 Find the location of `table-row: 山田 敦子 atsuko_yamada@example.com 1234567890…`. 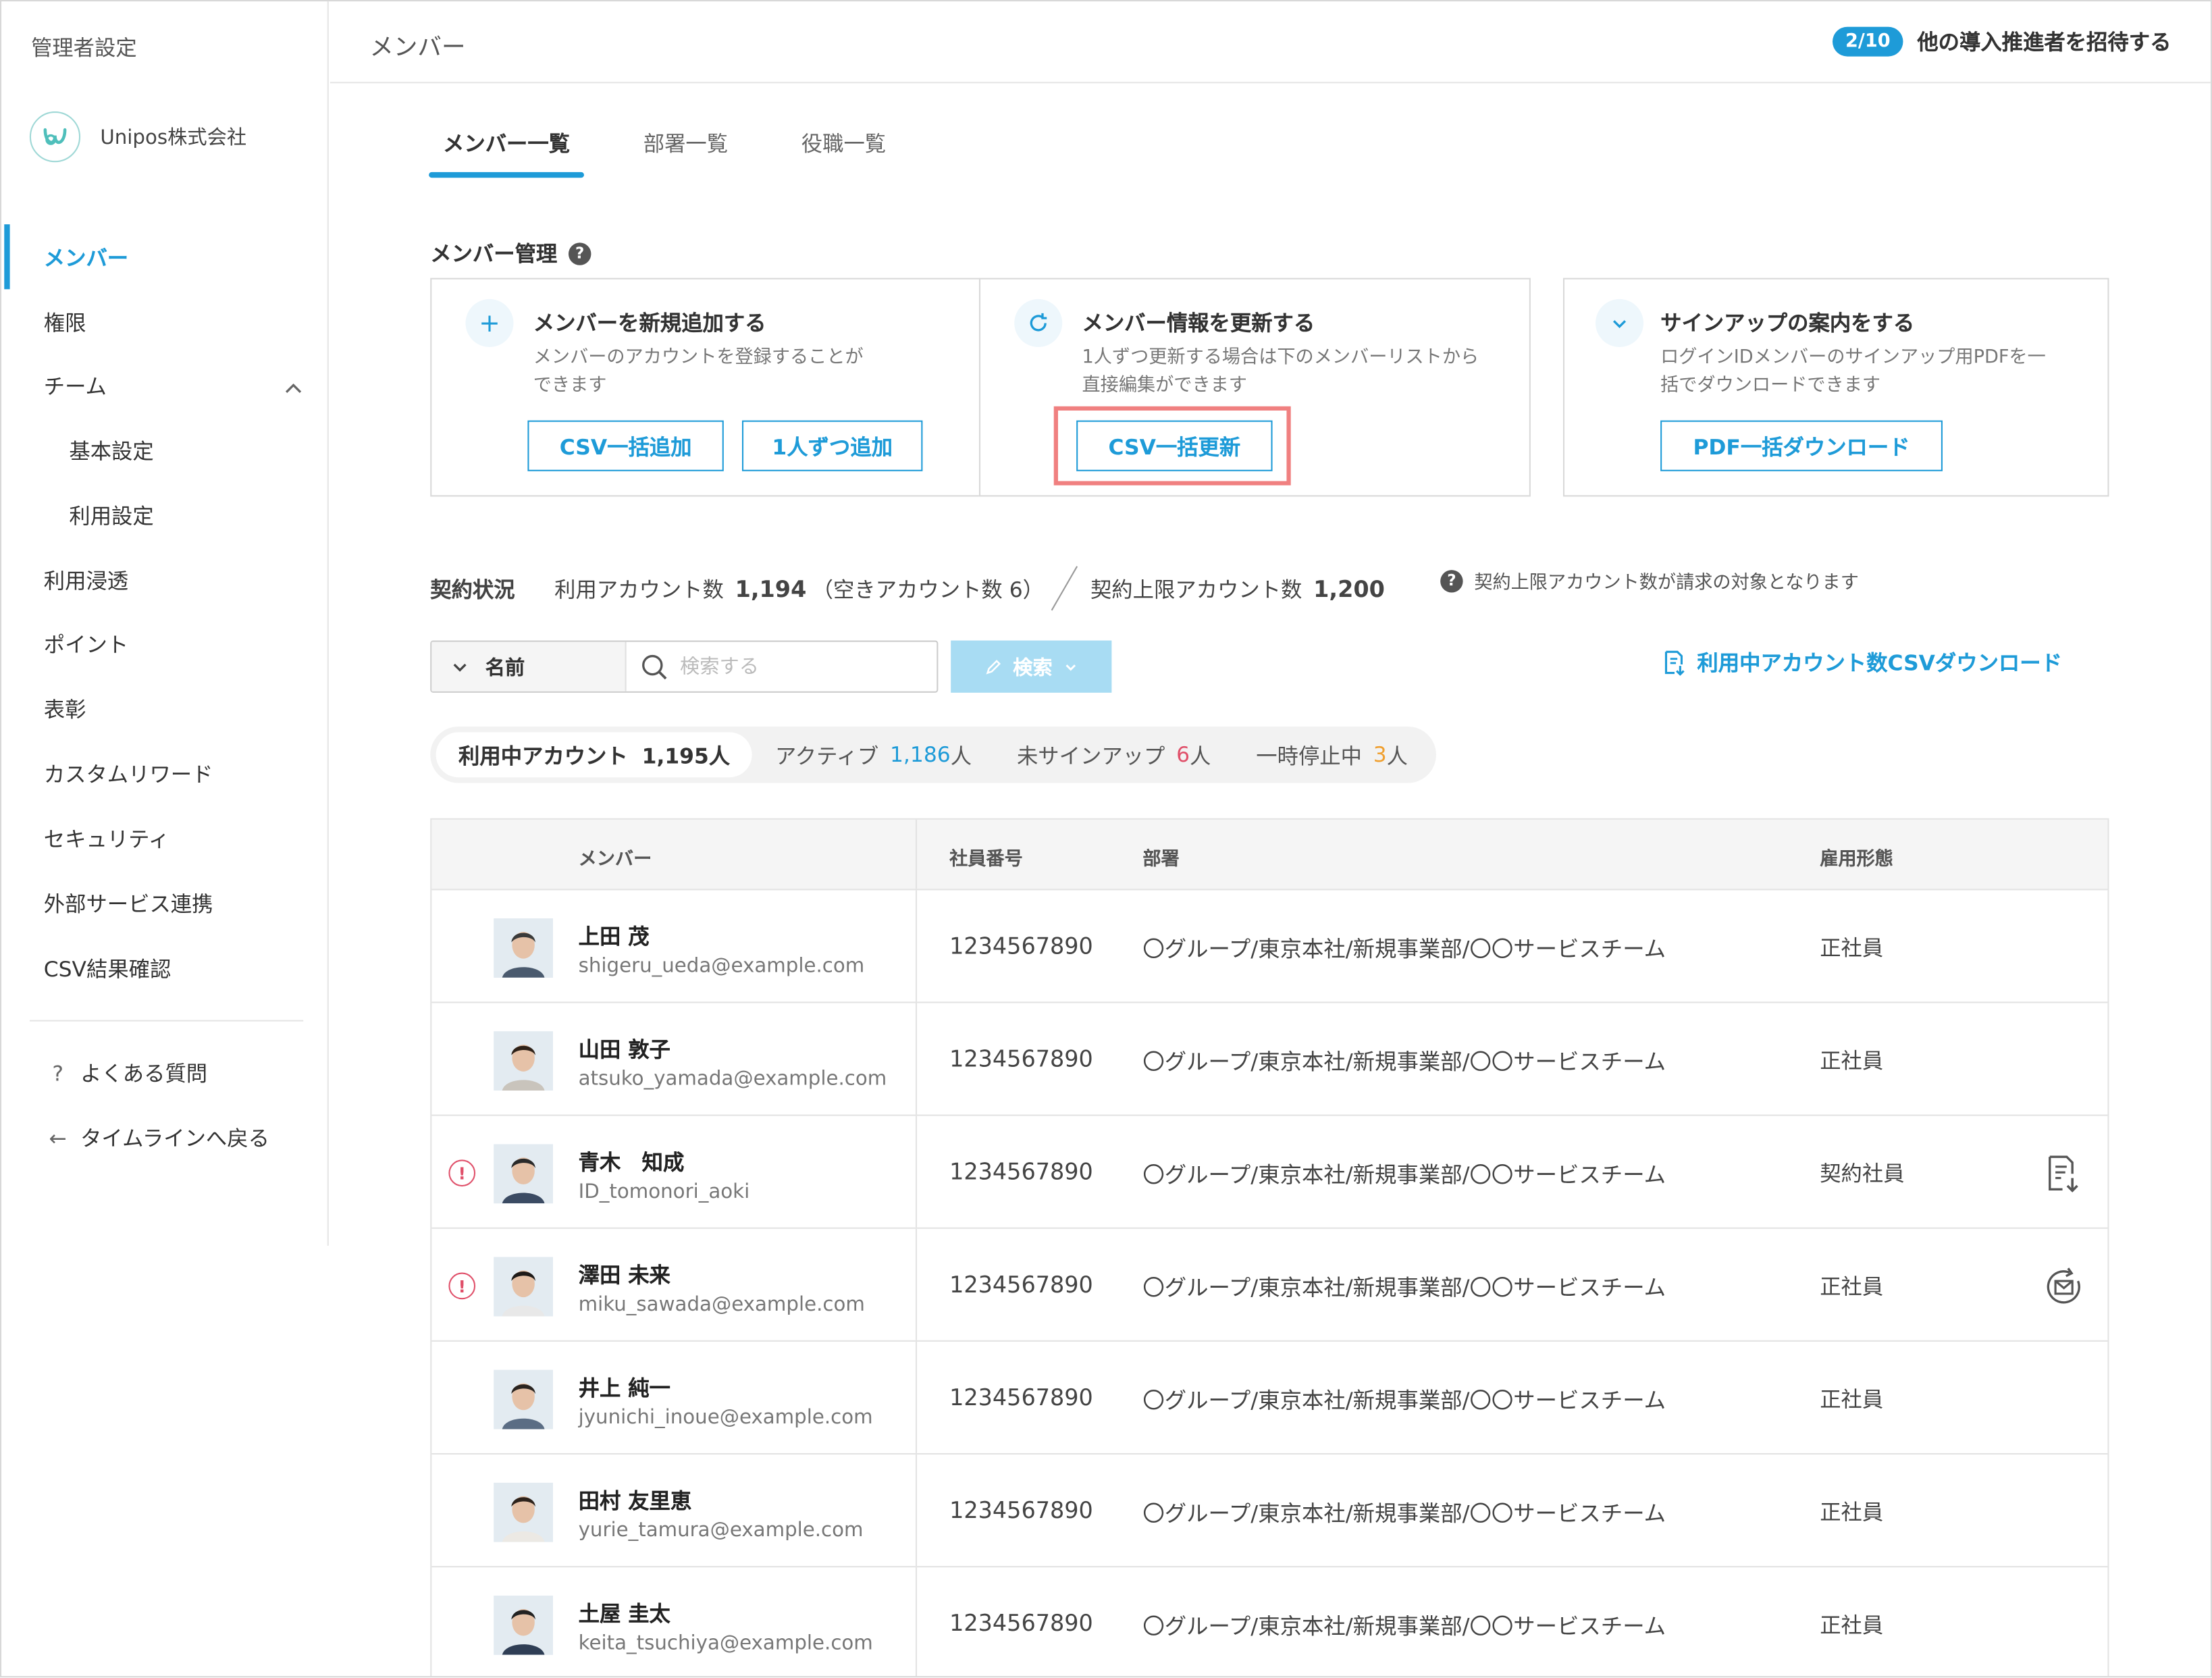

table-row: 山田 敦子 atsuko_yamada@example.com 1234567890… is located at coordinates (1269, 1059).